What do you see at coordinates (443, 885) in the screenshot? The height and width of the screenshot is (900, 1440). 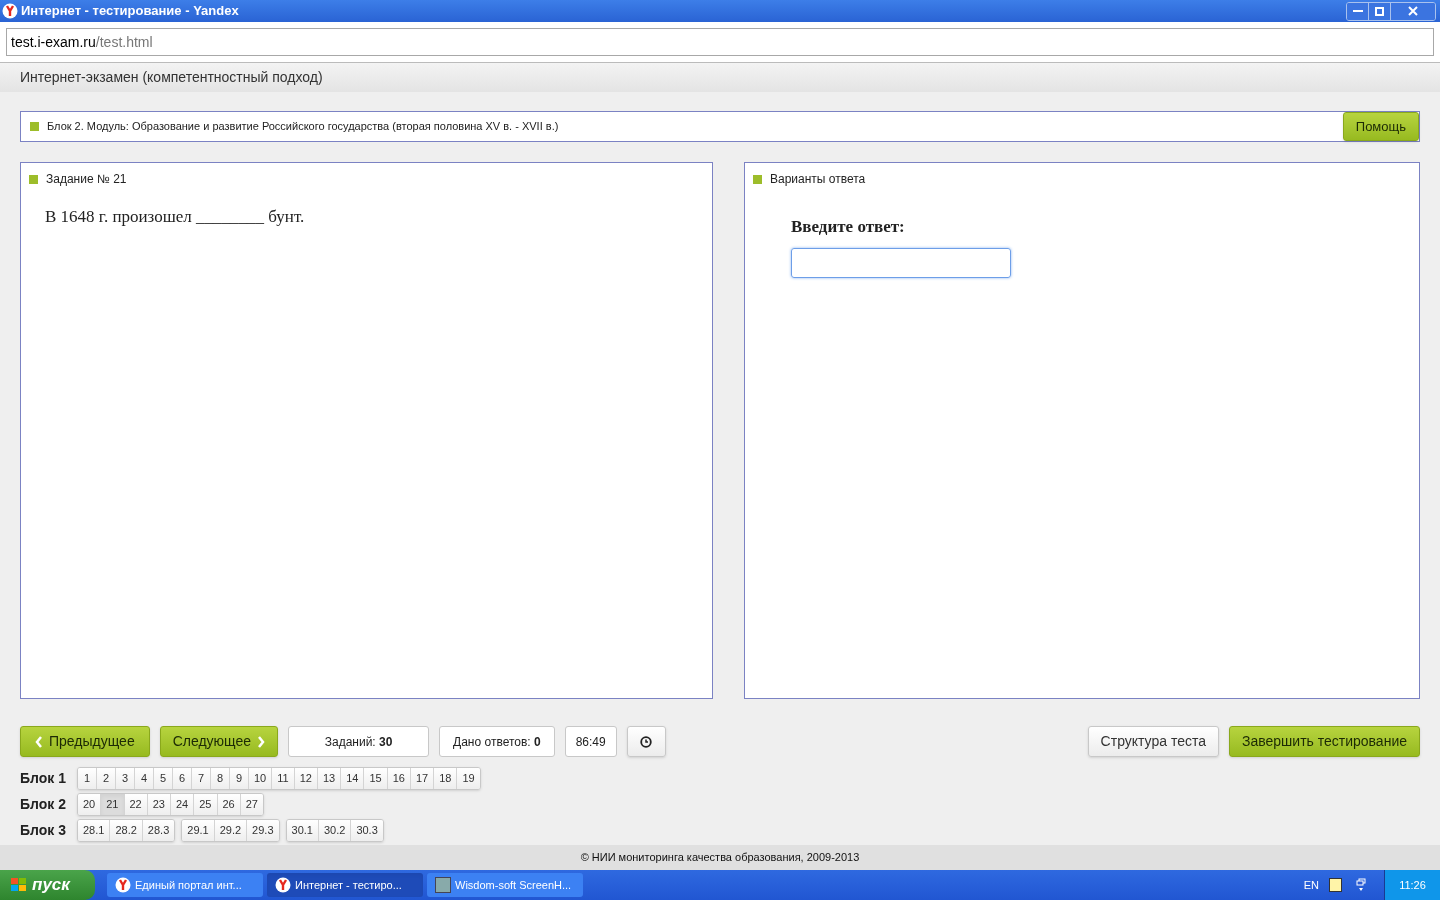 I see `app-icon` at bounding box center [443, 885].